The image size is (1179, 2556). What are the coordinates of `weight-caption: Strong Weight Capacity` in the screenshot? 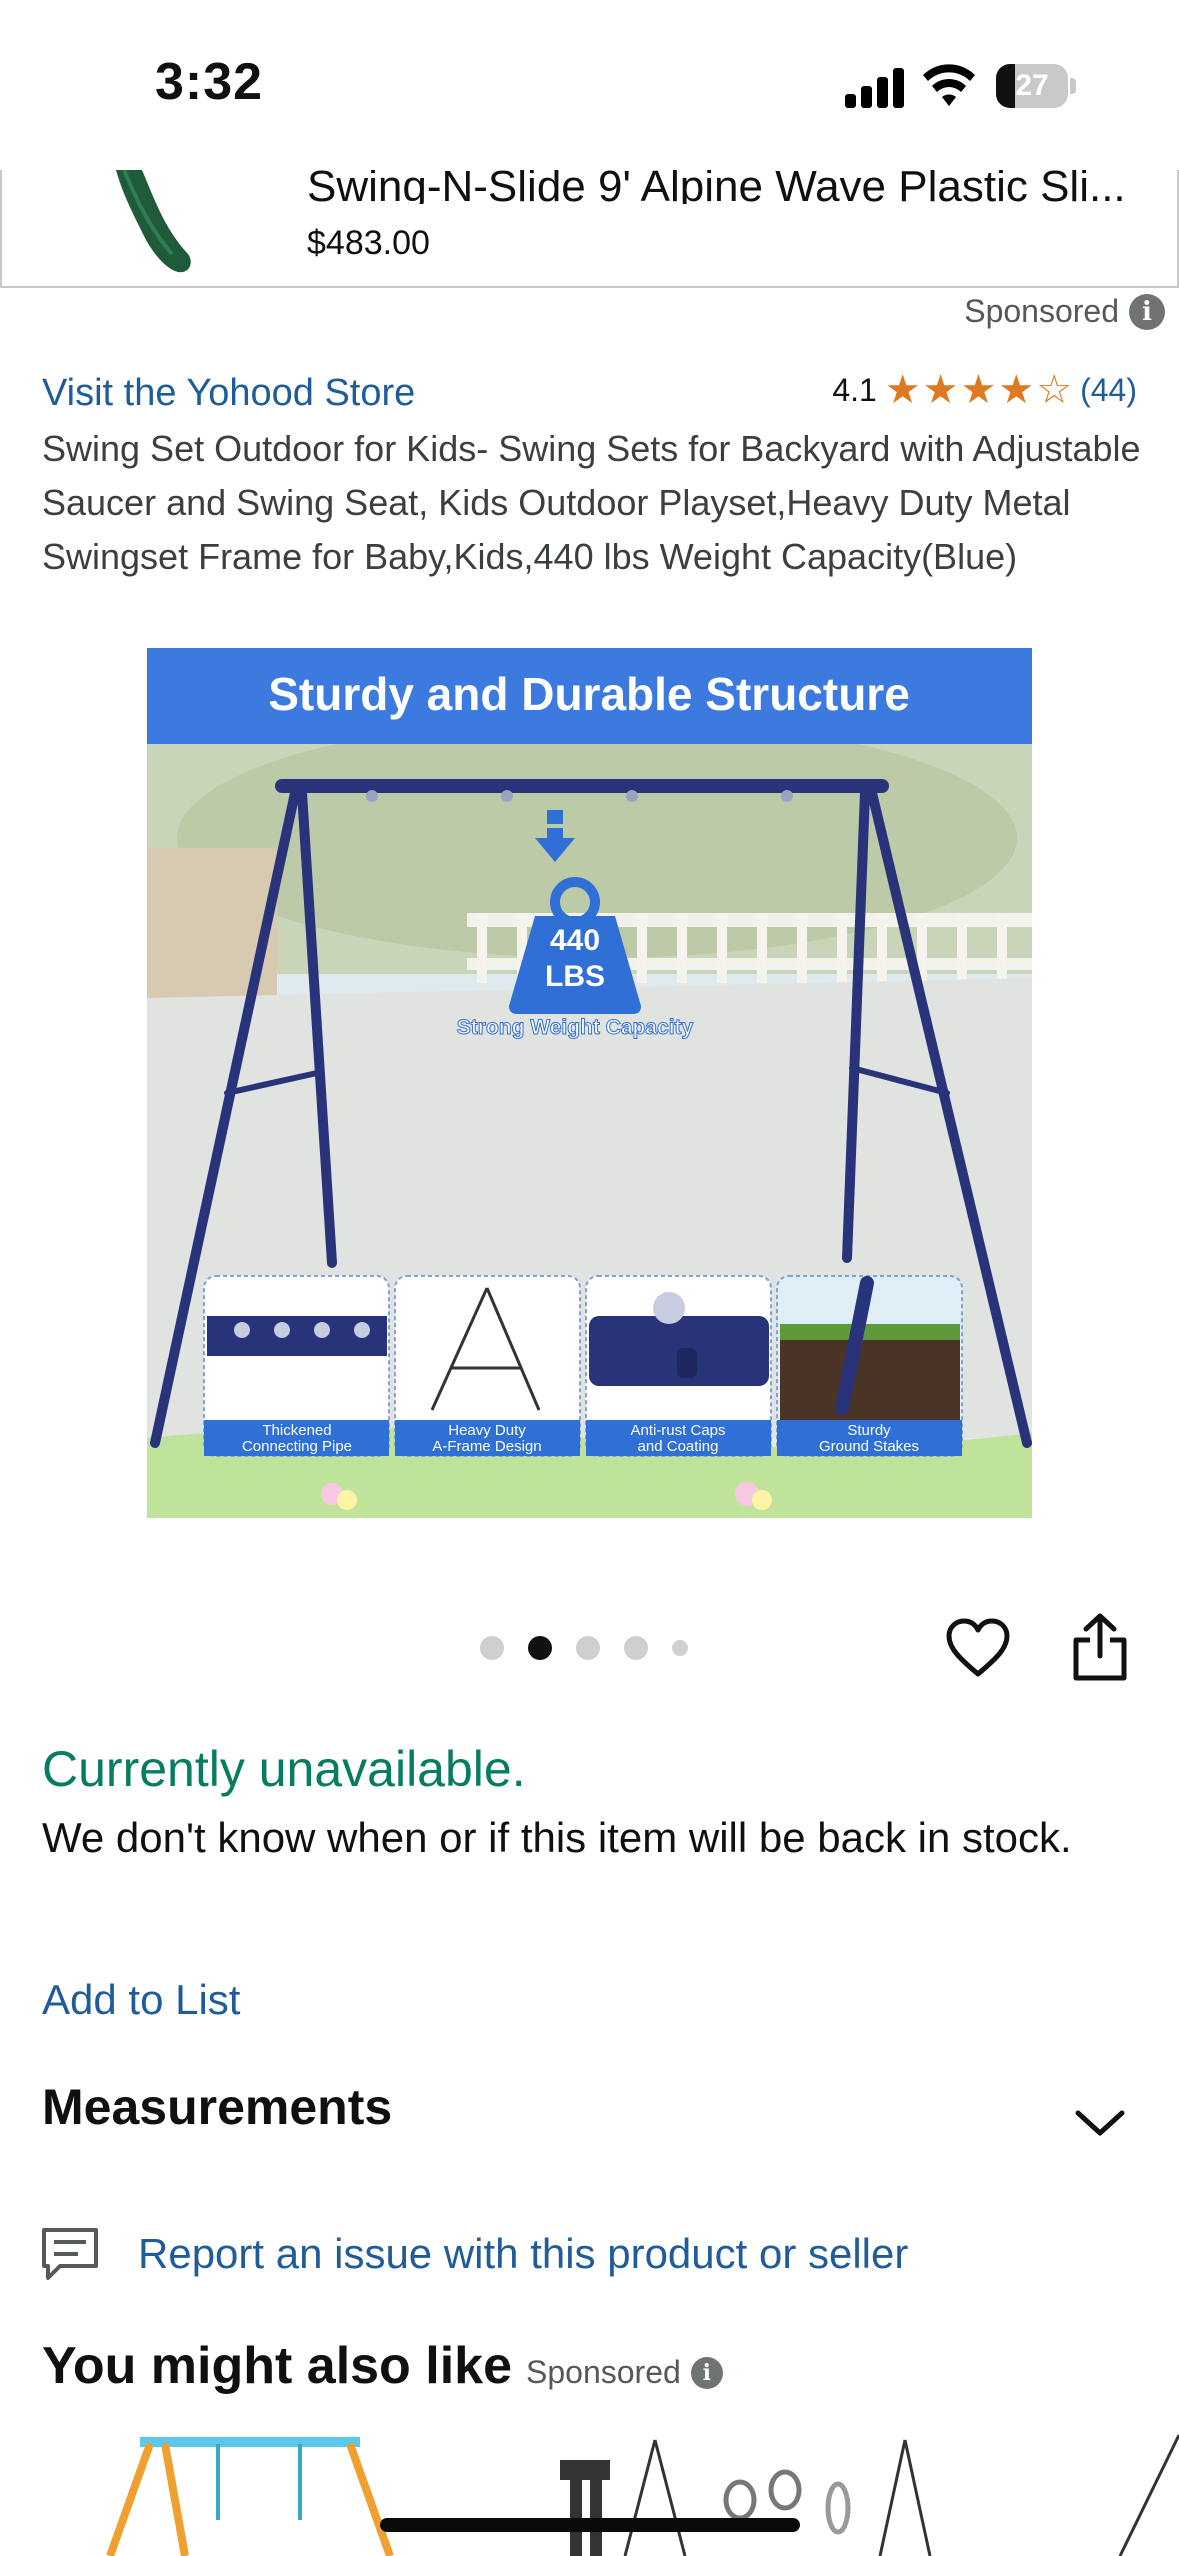 It's located at (575, 1027).